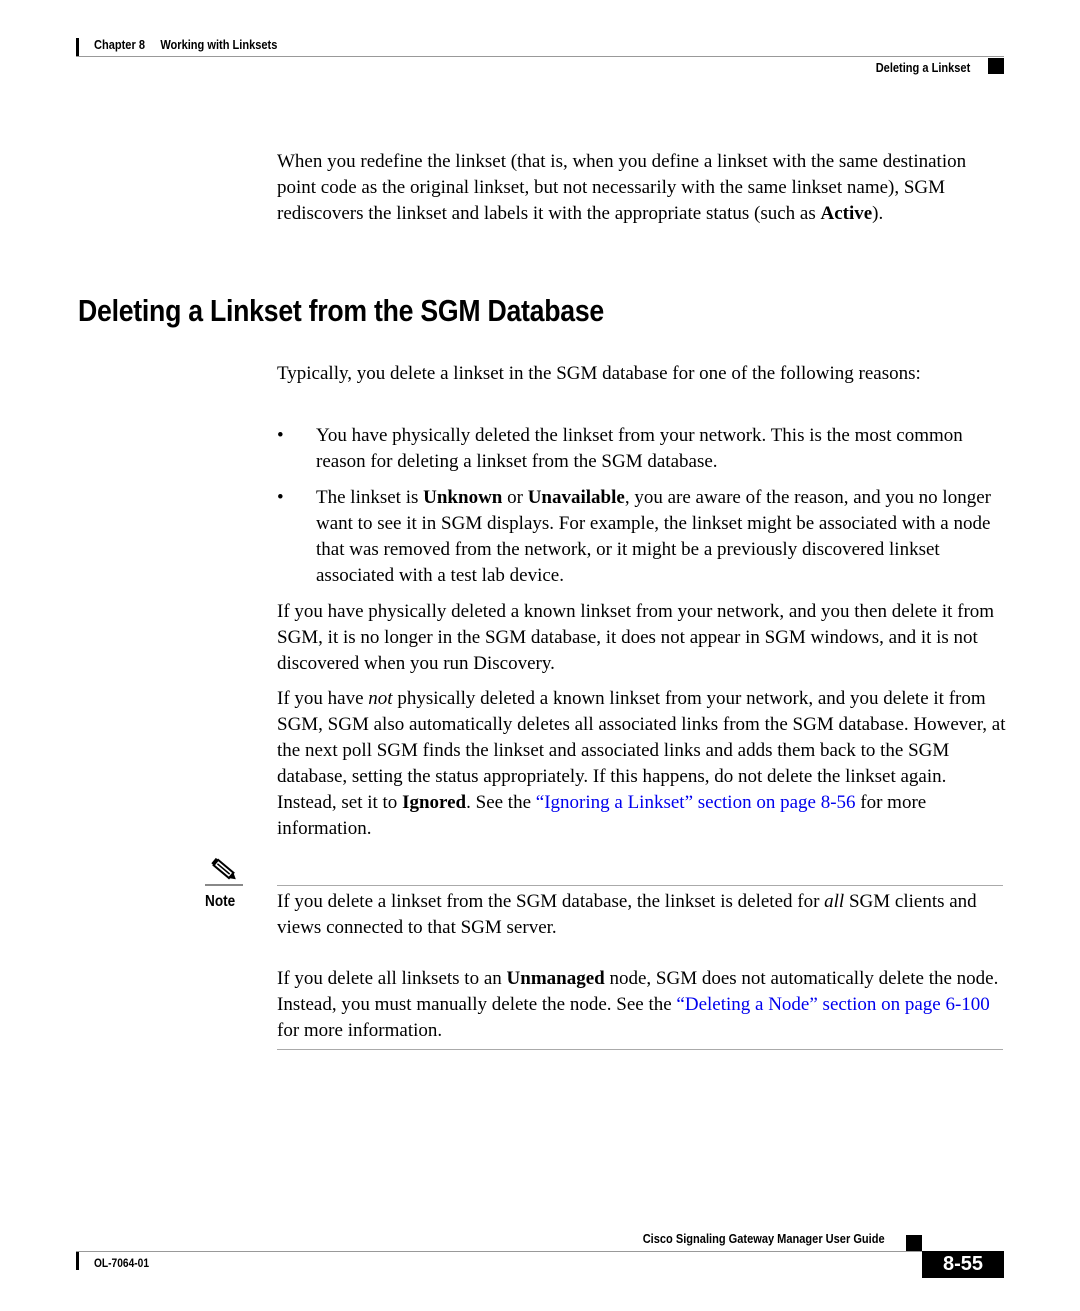  Describe the element at coordinates (832, 1004) in the screenshot. I see `deleting-node-link: “Deleting a Node” section on page 6-100` at that location.